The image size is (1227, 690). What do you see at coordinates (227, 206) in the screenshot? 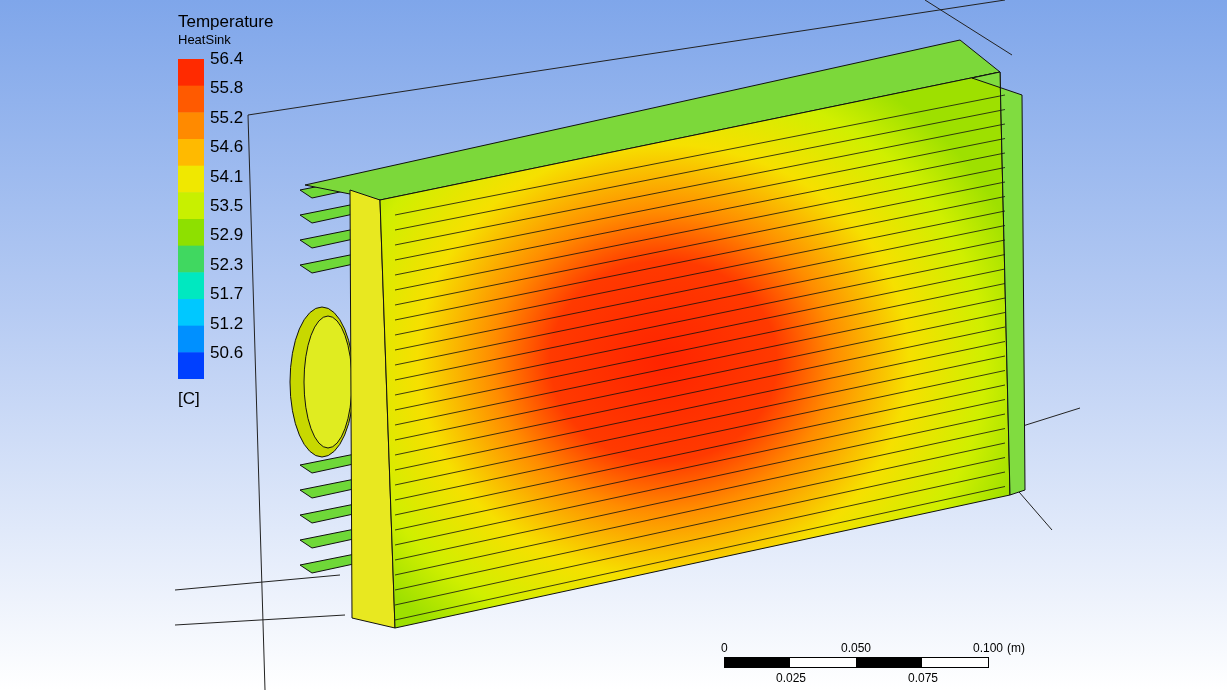
I see `legend-value: 53.5` at bounding box center [227, 206].